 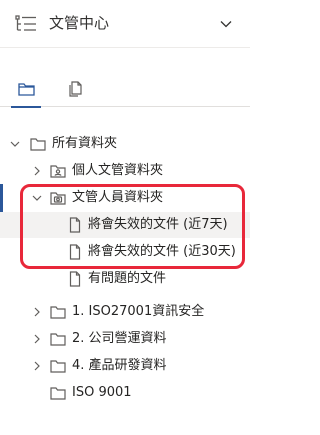 I want to click on tree-item-label: 所有資料夾, so click(x=85, y=143).